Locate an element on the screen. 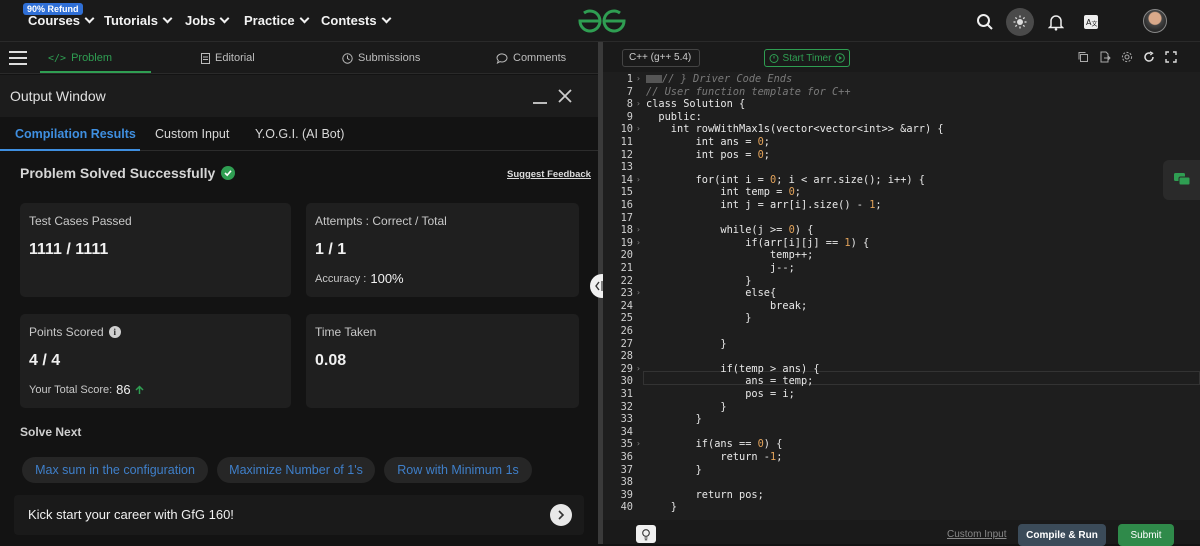 The image size is (1200, 546). file-export-icon is located at coordinates (1105, 57).